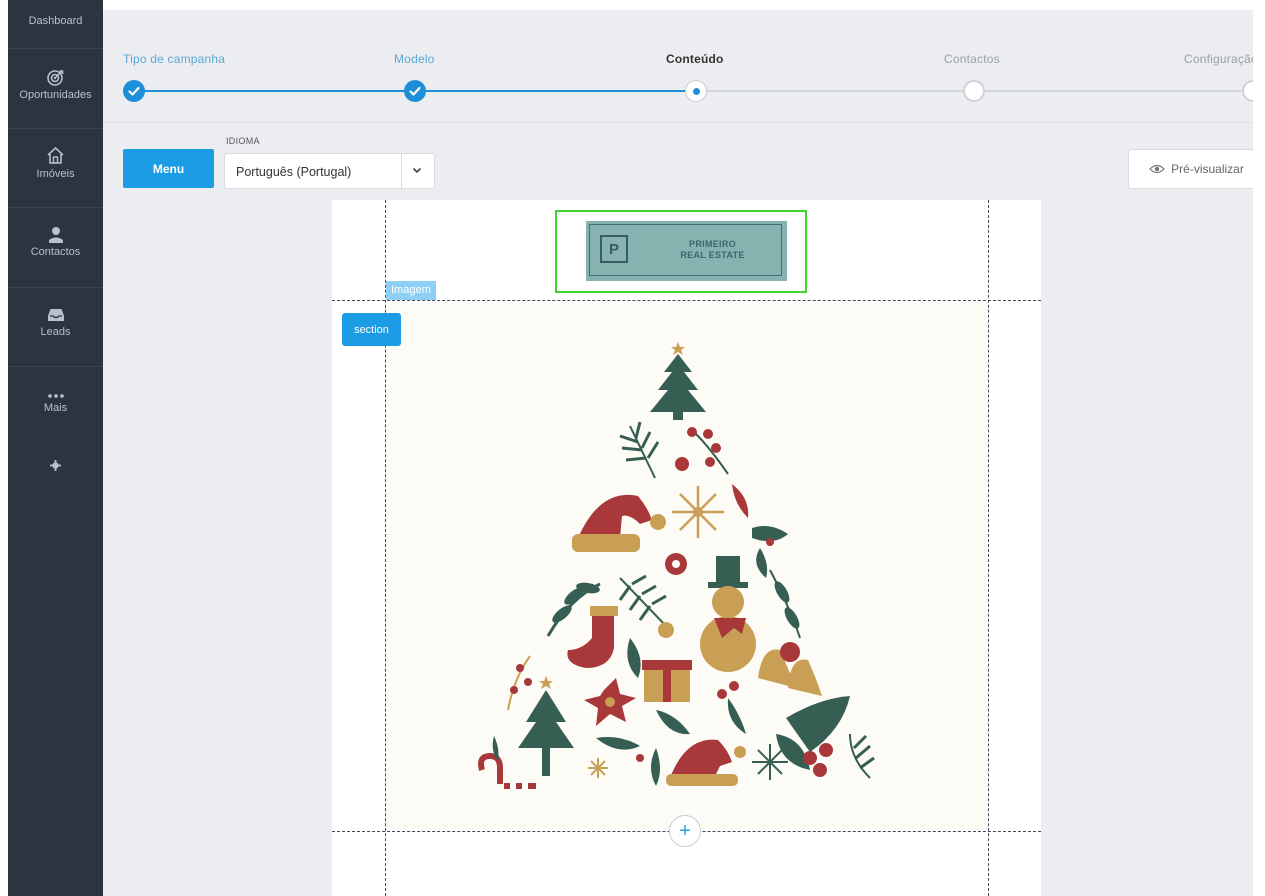 Image resolution: width=1265 pixels, height=896 pixels. What do you see at coordinates (55, 315) in the screenshot?
I see `inbox-icon` at bounding box center [55, 315].